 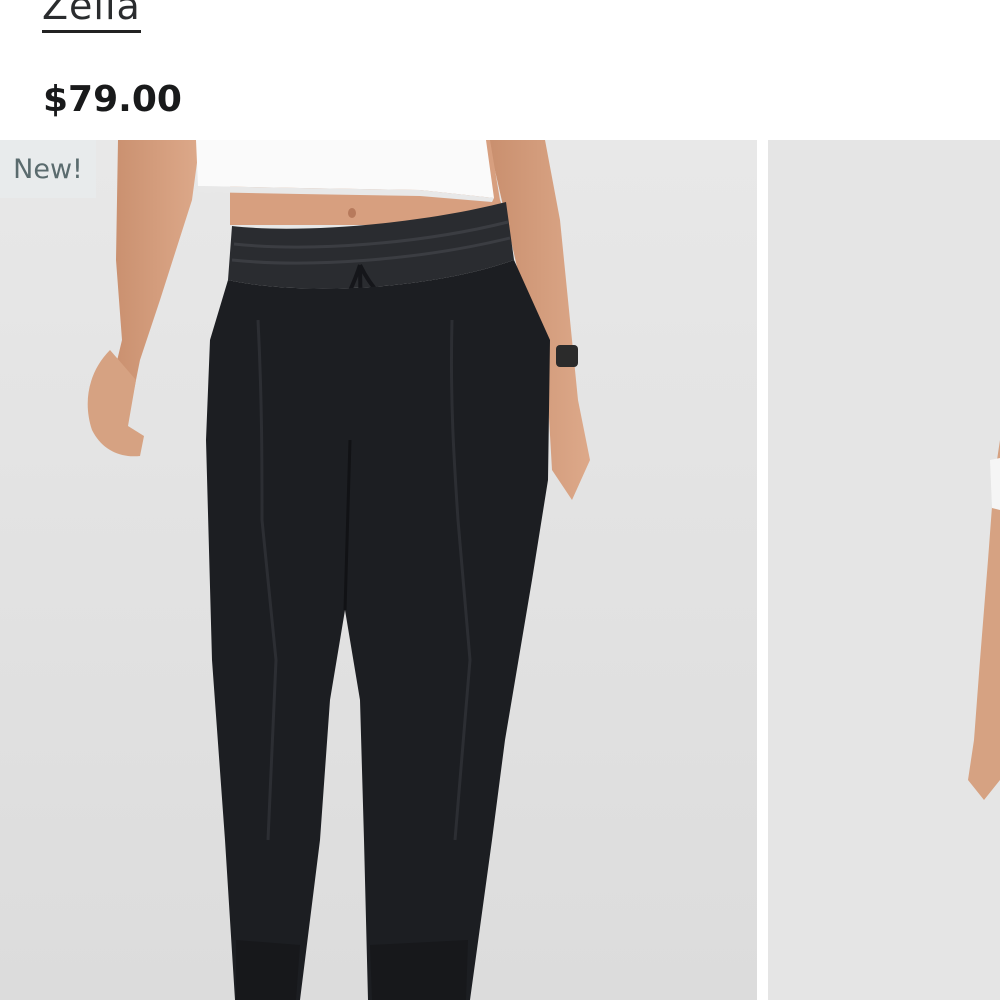 I want to click on new-badge: New!, so click(x=48, y=169).